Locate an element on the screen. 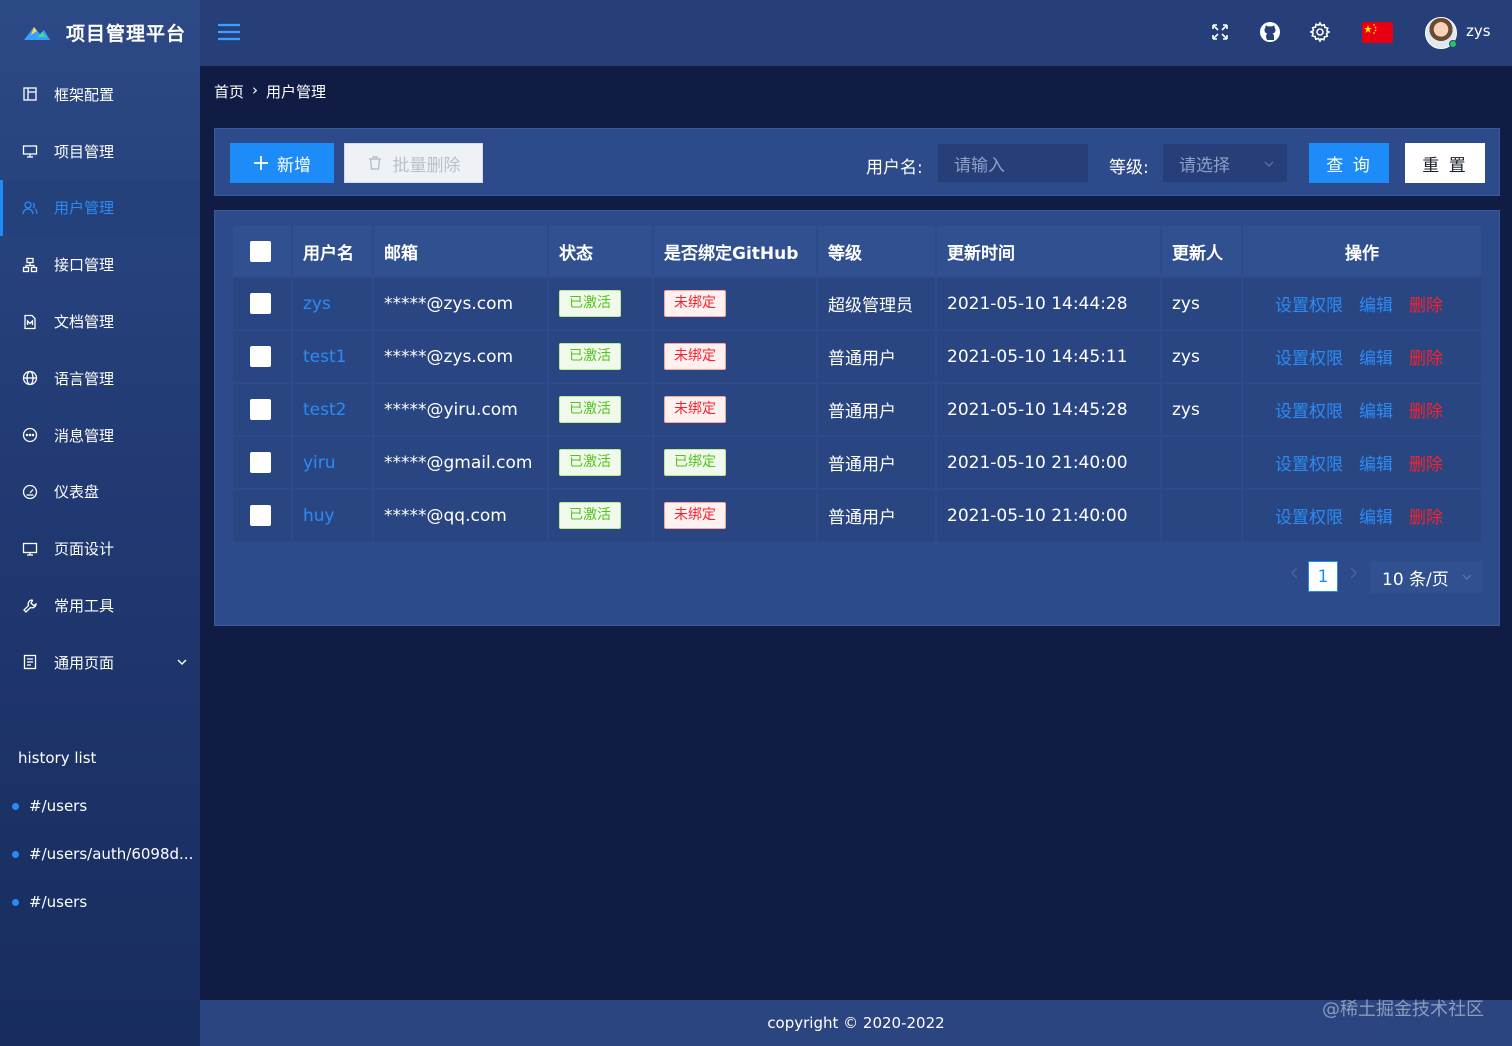 This screenshot has width=1512, height=1046. chevron-down-icon is located at coordinates (1467, 577).